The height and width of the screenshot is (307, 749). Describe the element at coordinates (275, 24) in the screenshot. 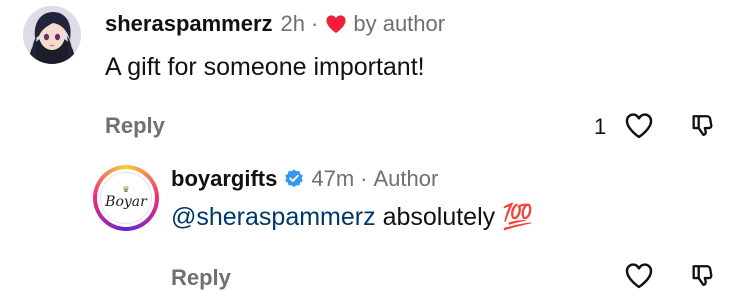

I see `comment-meta: sheraspammerz 2h · by author` at that location.